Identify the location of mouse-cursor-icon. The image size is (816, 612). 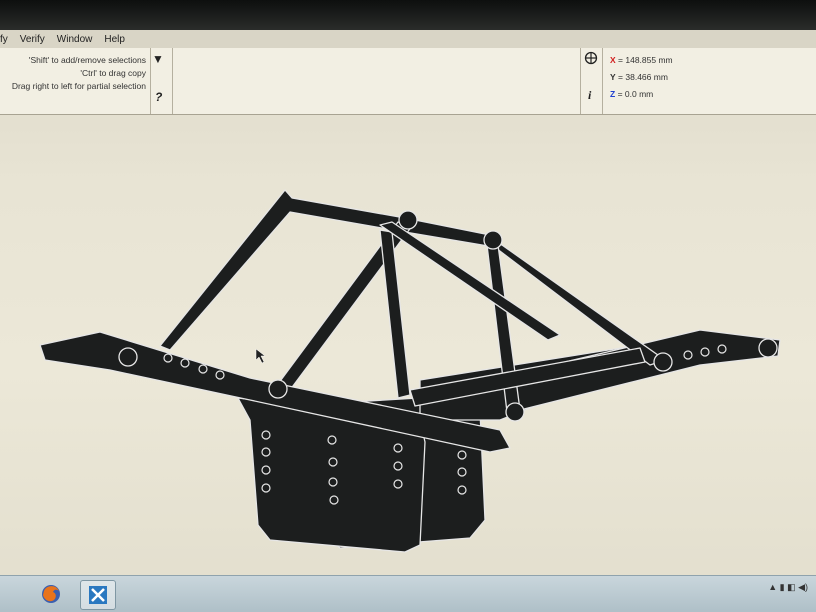
(260, 356).